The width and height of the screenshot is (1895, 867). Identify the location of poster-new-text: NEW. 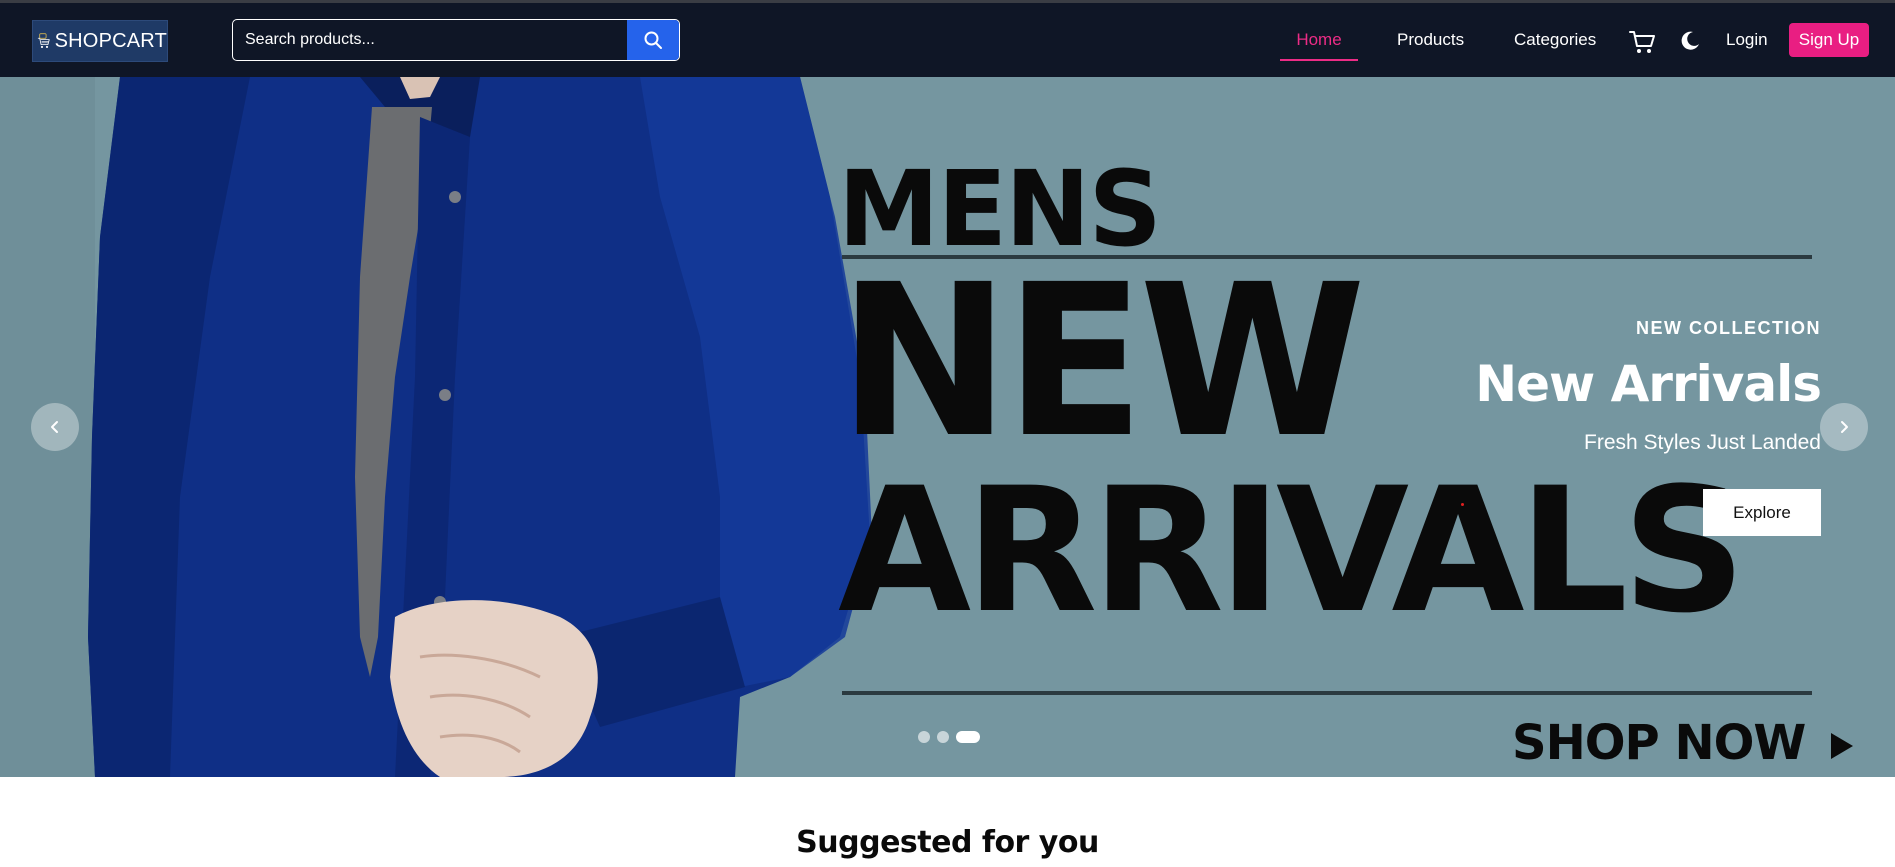
(1102, 361).